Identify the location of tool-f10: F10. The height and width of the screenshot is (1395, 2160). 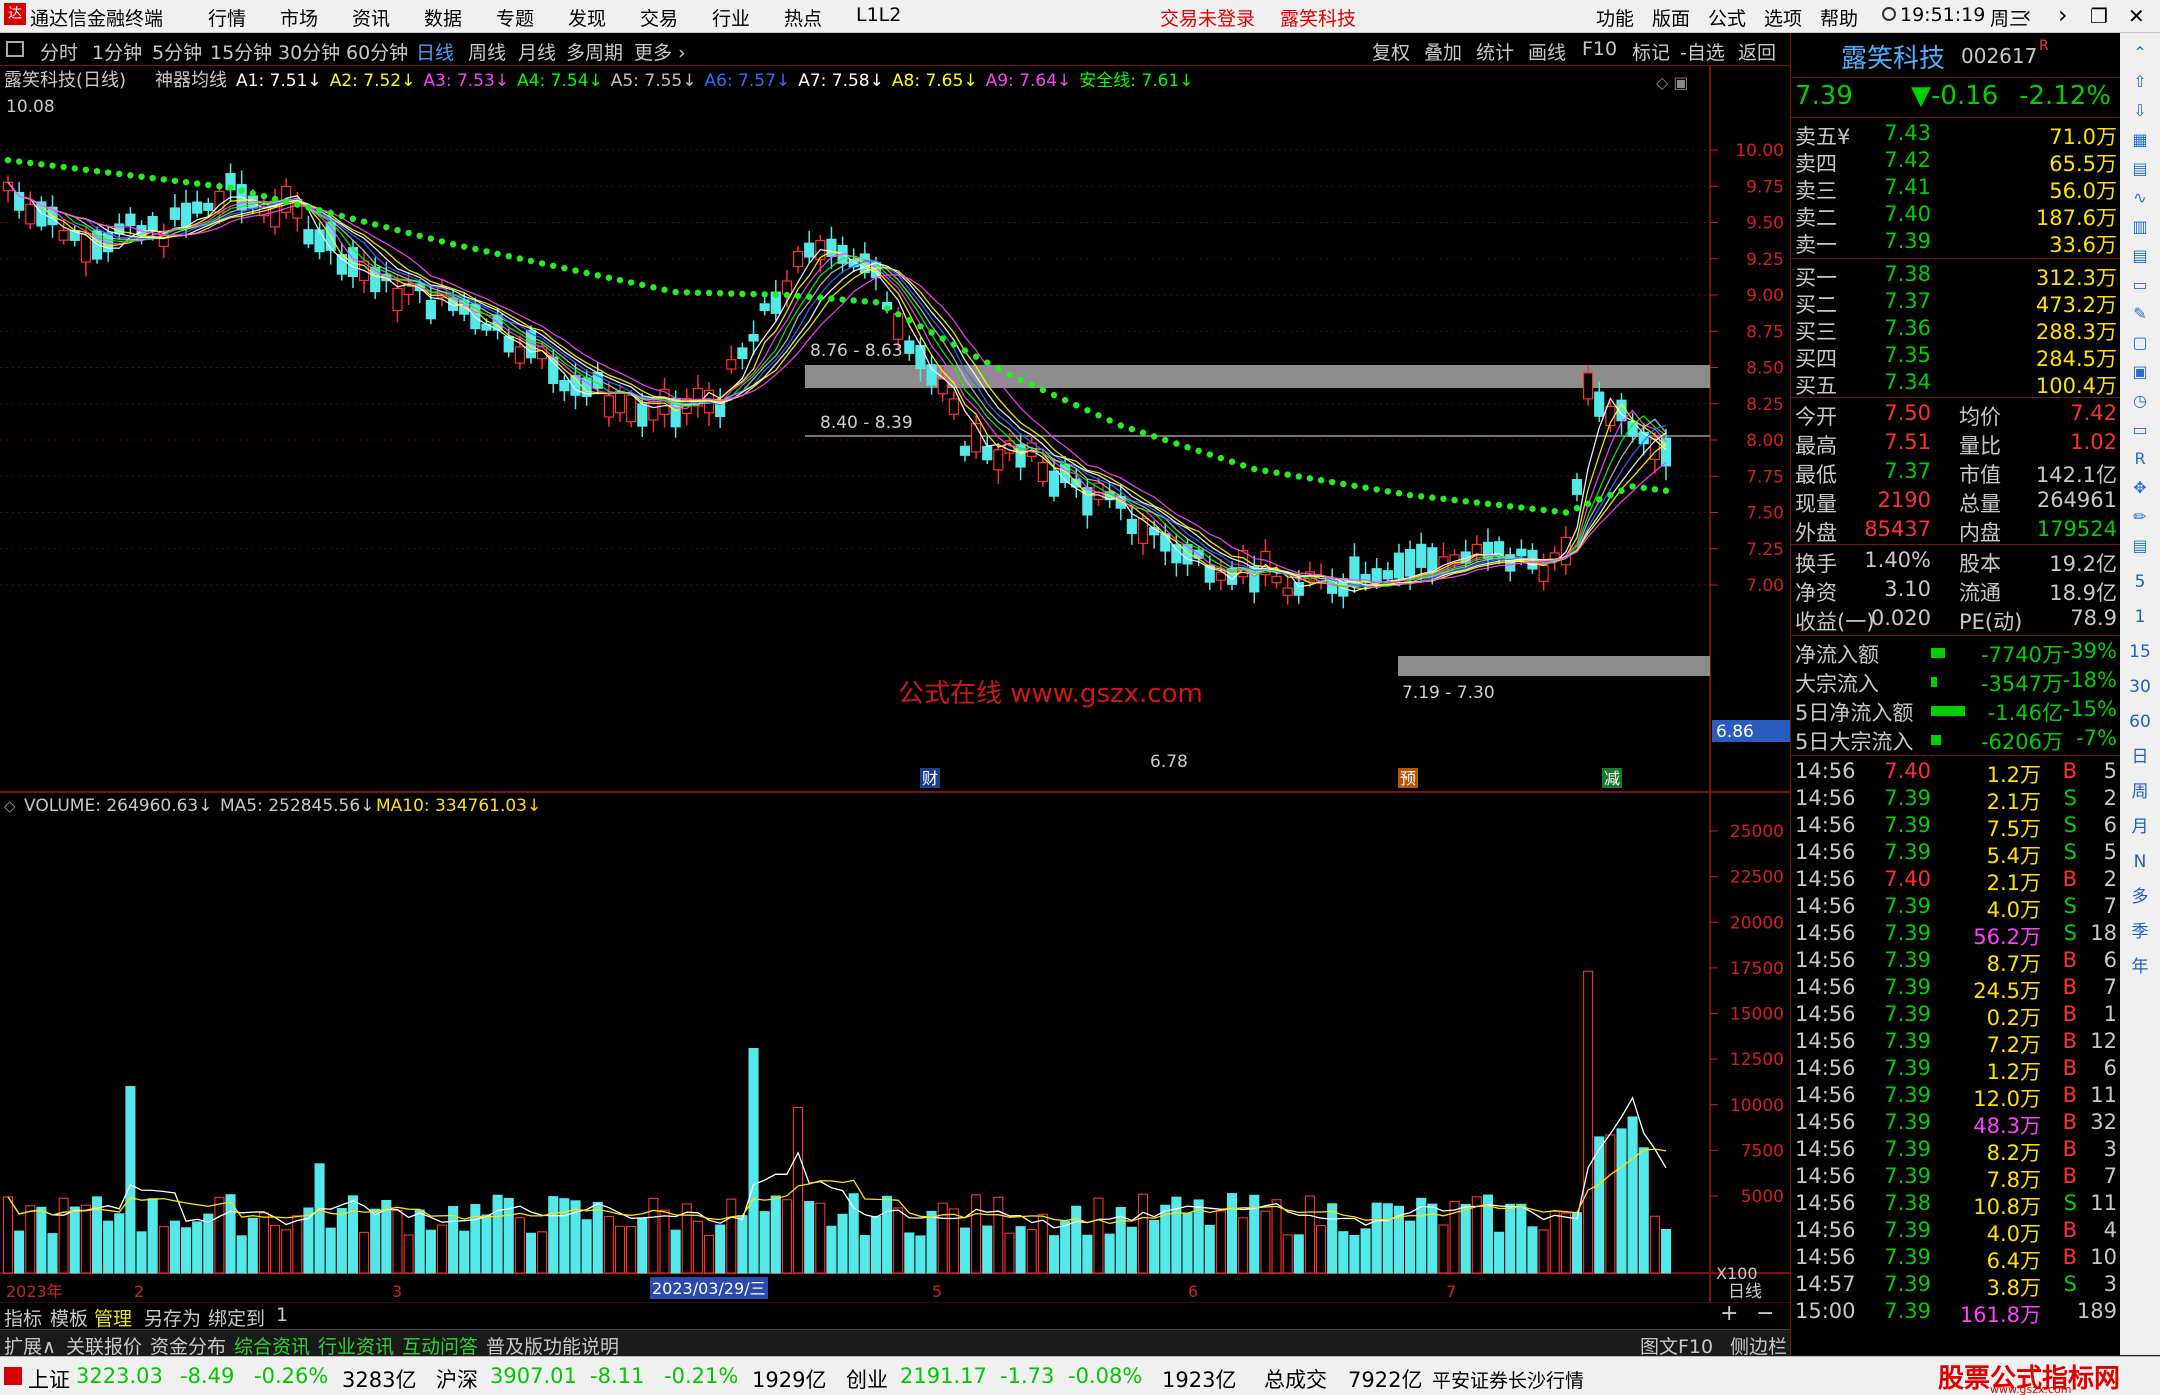
(1599, 49).